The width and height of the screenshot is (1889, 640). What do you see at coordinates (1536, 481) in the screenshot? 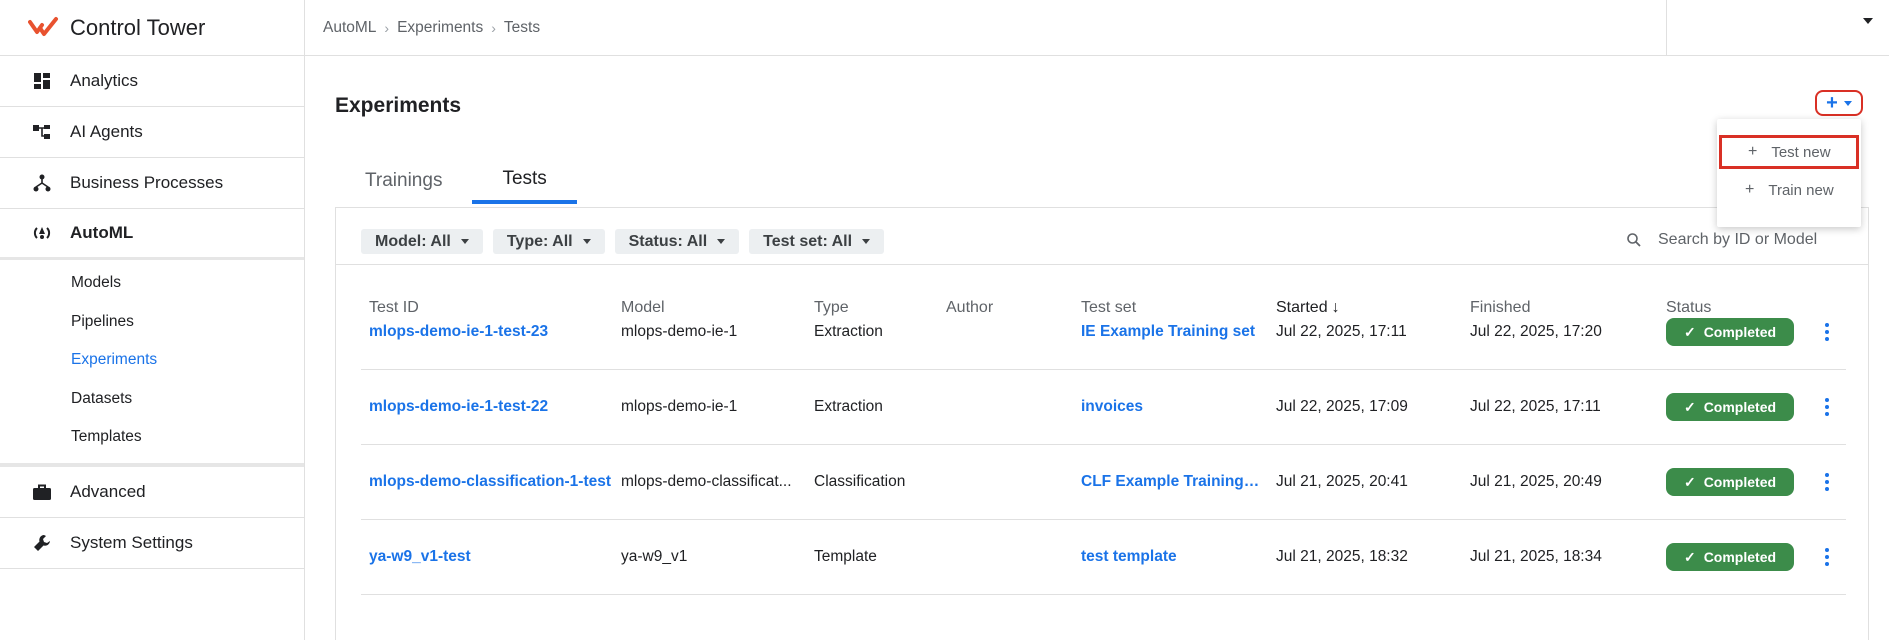
I see `finished-cell: Jul 21, 2025, 20:49` at bounding box center [1536, 481].